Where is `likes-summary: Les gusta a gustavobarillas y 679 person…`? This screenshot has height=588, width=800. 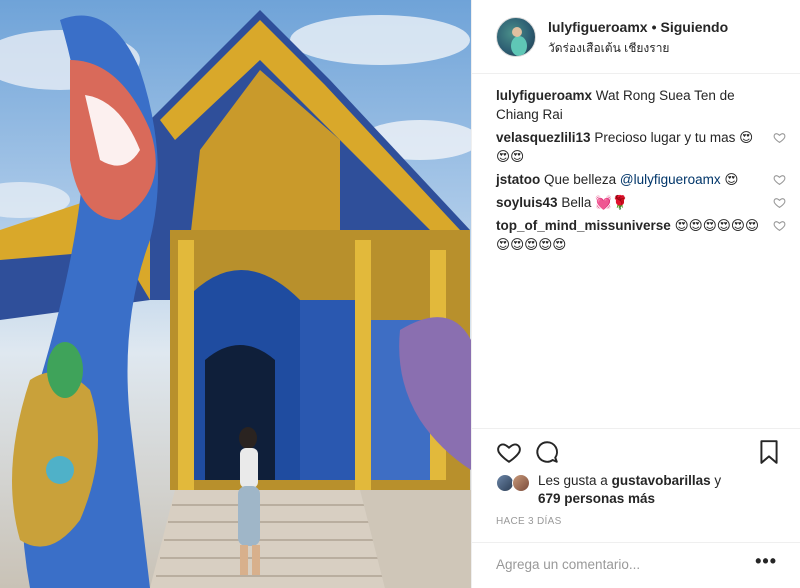 likes-summary: Les gusta a gustavobarillas y 679 person… is located at coordinates (641, 490).